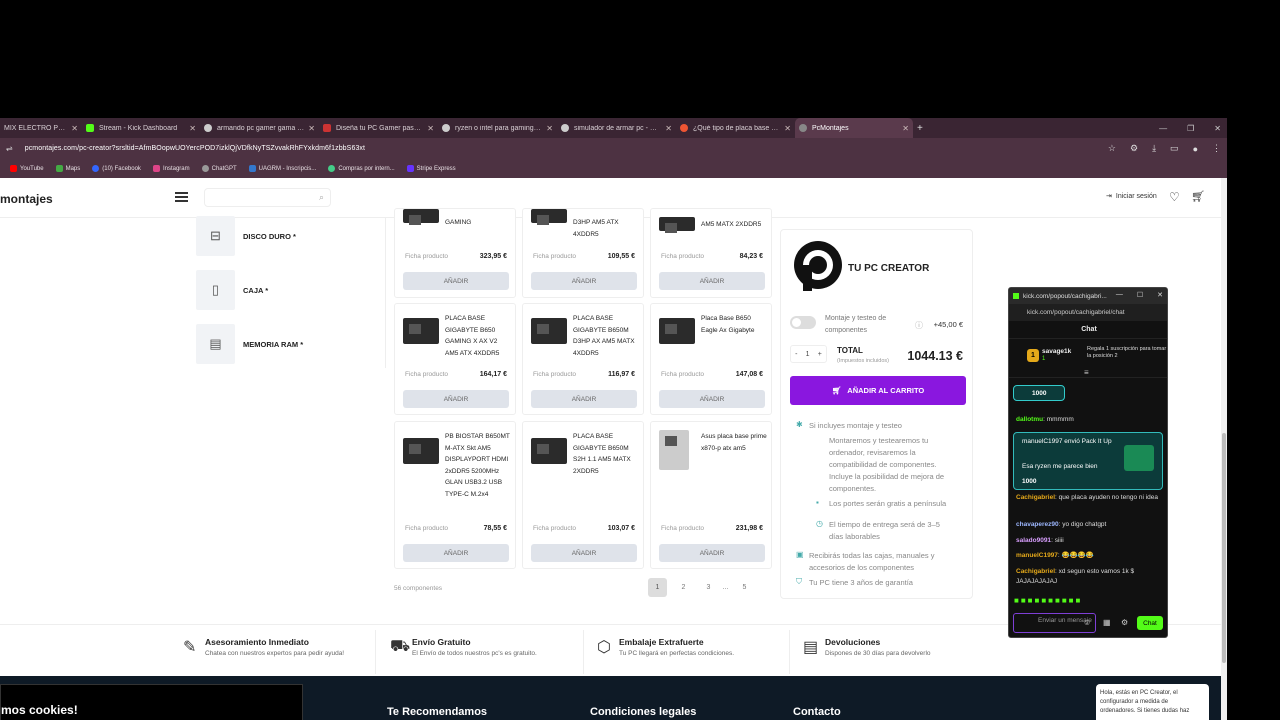 Image resolution: width=1280 pixels, height=720 pixels. I want to click on bookmark-facebook: (10) Facebook, so click(116, 168).